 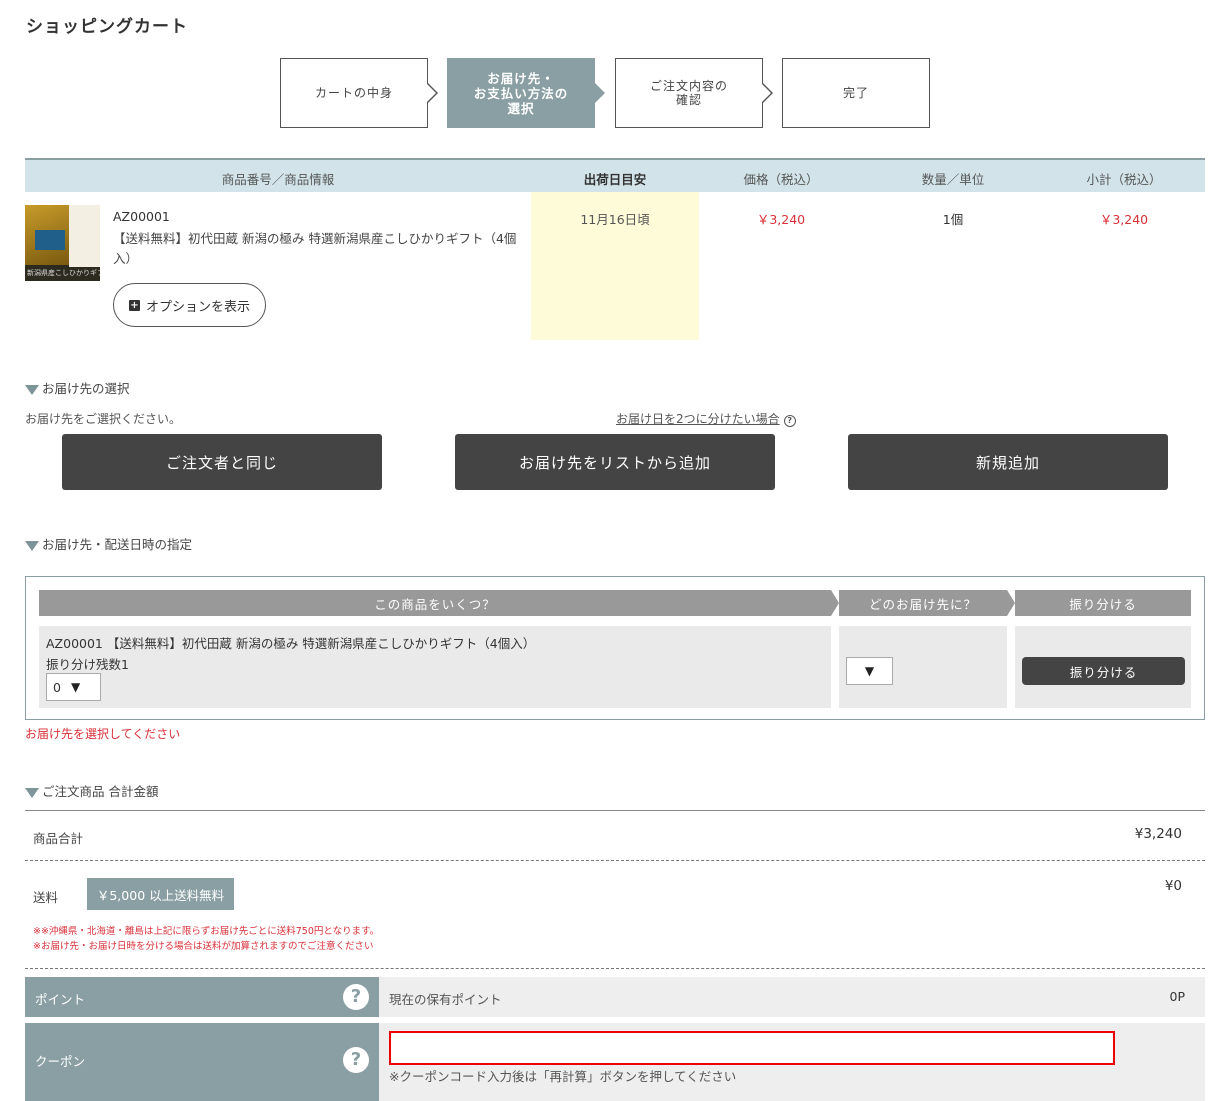 I want to click on col-subtotal: 小計（税込）, so click(x=1124, y=179).